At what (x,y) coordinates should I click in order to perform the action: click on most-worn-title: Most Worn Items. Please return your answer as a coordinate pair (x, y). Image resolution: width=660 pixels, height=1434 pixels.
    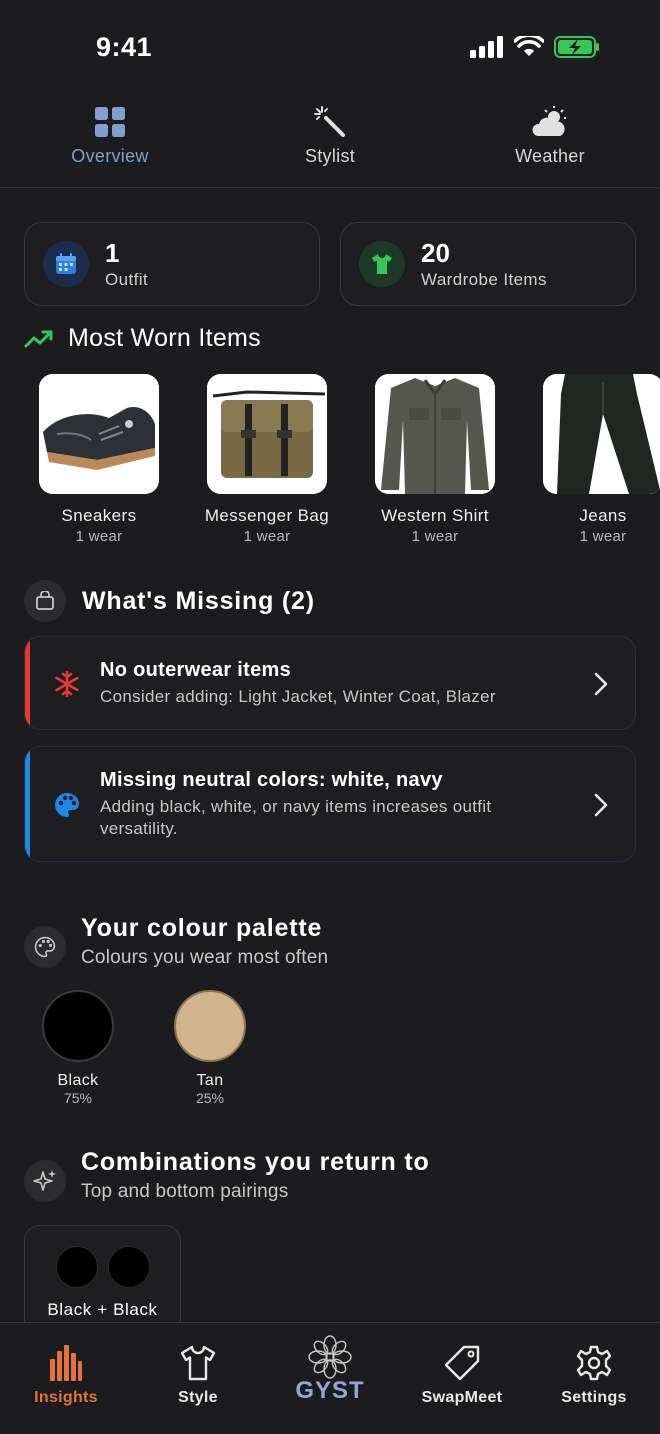
    Looking at the image, I should click on (164, 338).